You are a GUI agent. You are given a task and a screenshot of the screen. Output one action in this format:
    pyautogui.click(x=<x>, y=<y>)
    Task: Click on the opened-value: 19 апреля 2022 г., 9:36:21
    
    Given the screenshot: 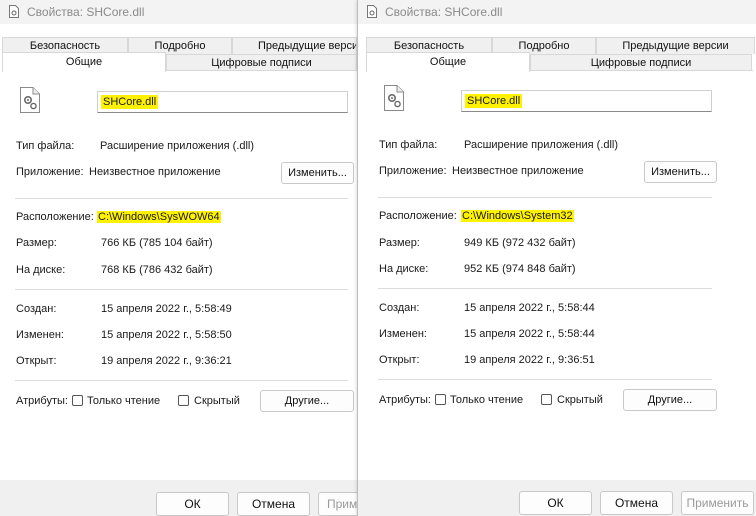 What is the action you would take?
    pyautogui.click(x=166, y=361)
    